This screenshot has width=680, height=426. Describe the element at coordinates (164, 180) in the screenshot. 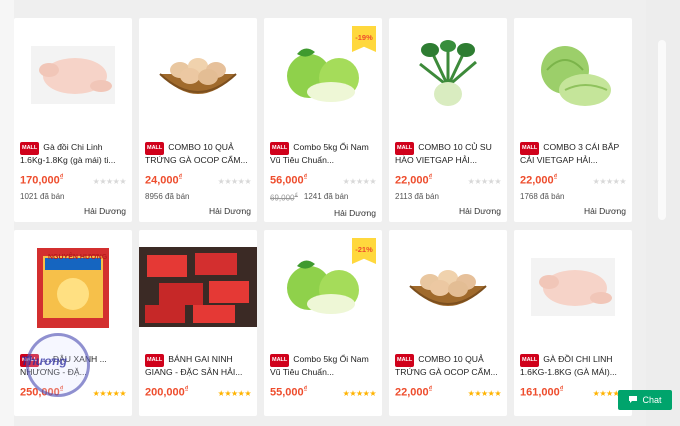

I see `product-price: 24,000₫` at that location.